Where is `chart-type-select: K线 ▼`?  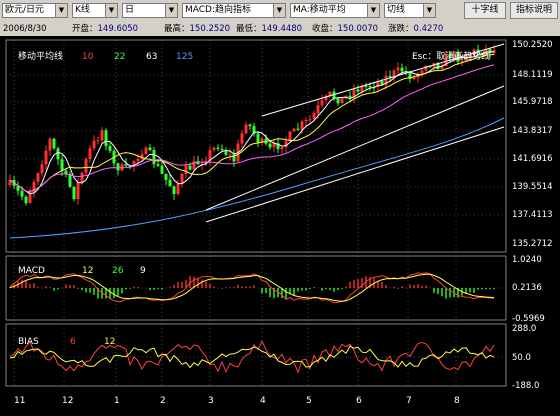
chart-type-select: K线 ▼ is located at coordinates (95, 10).